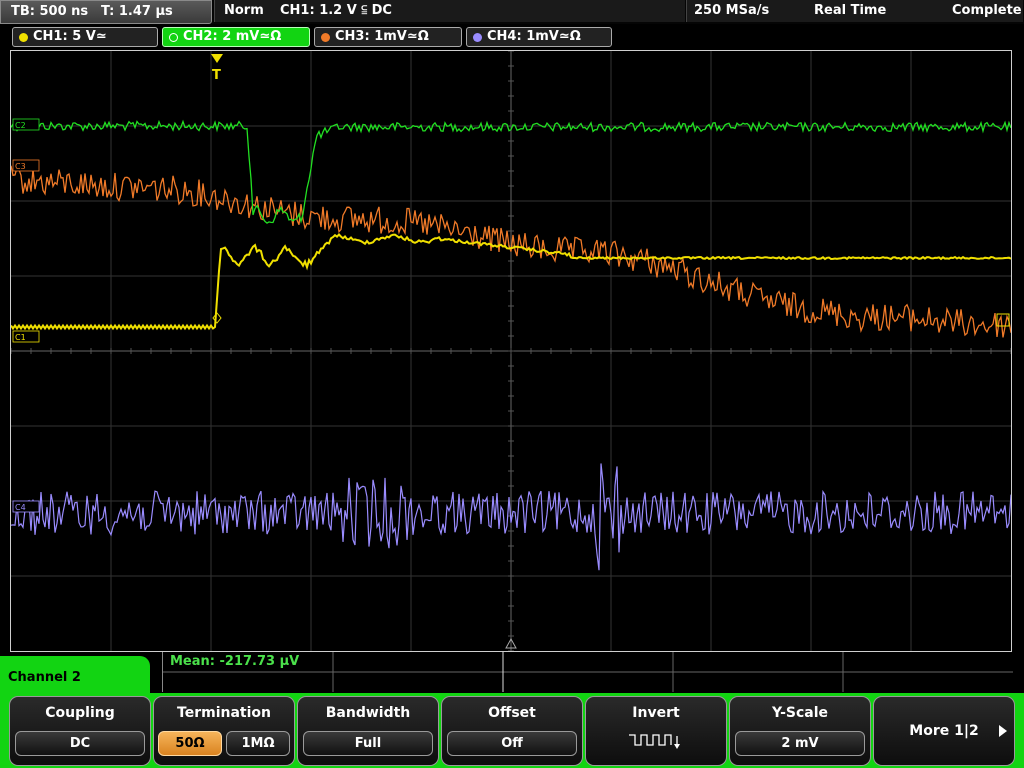  Describe the element at coordinates (20, 125) in the screenshot. I see `ch2-offset-label: C2` at that location.